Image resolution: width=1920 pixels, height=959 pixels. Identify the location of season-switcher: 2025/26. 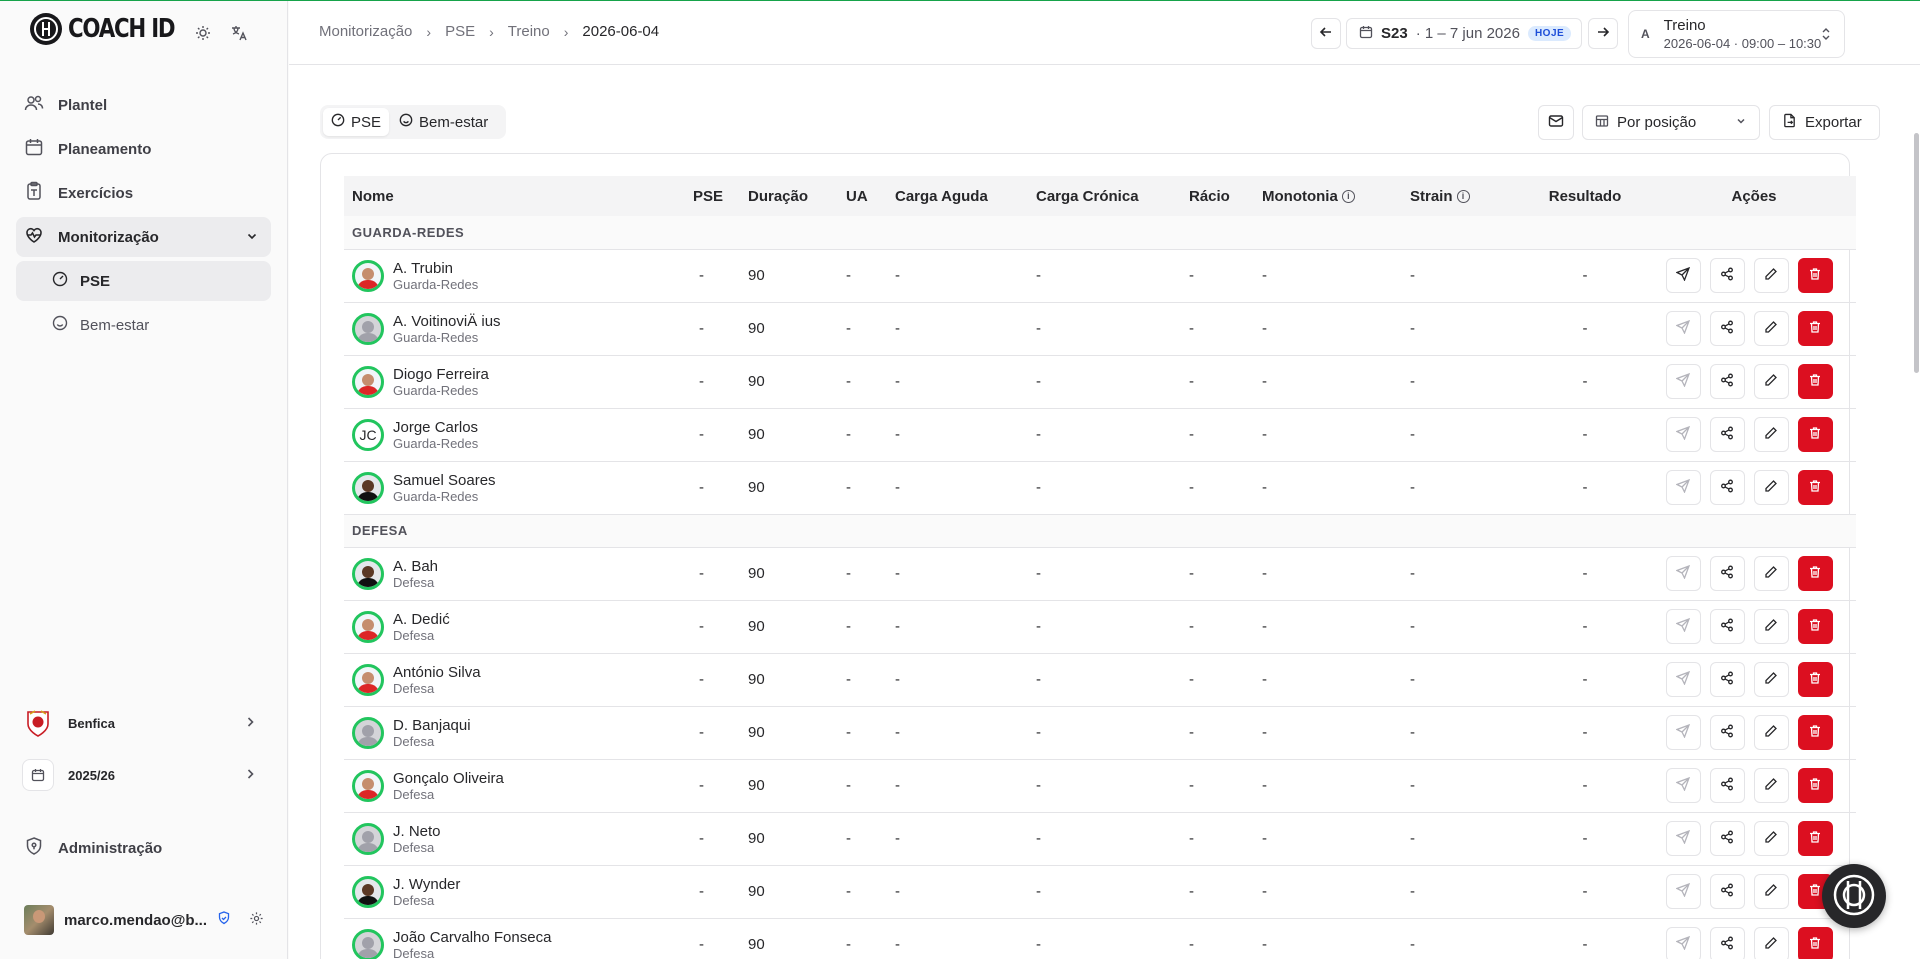
(143, 775).